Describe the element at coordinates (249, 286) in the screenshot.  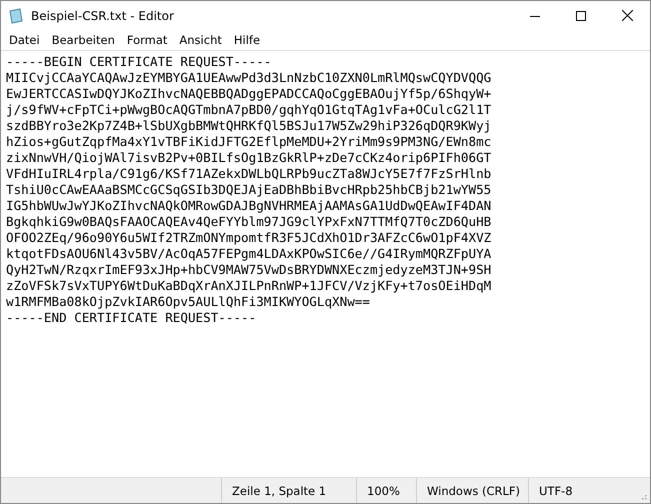
I see `text-line: zZoVFSk7sVxTUPY6WtDuKaBDqXrAnXJILPnRnWP+1JFCV/VzjKFy+t7osOEiHDqM` at that location.